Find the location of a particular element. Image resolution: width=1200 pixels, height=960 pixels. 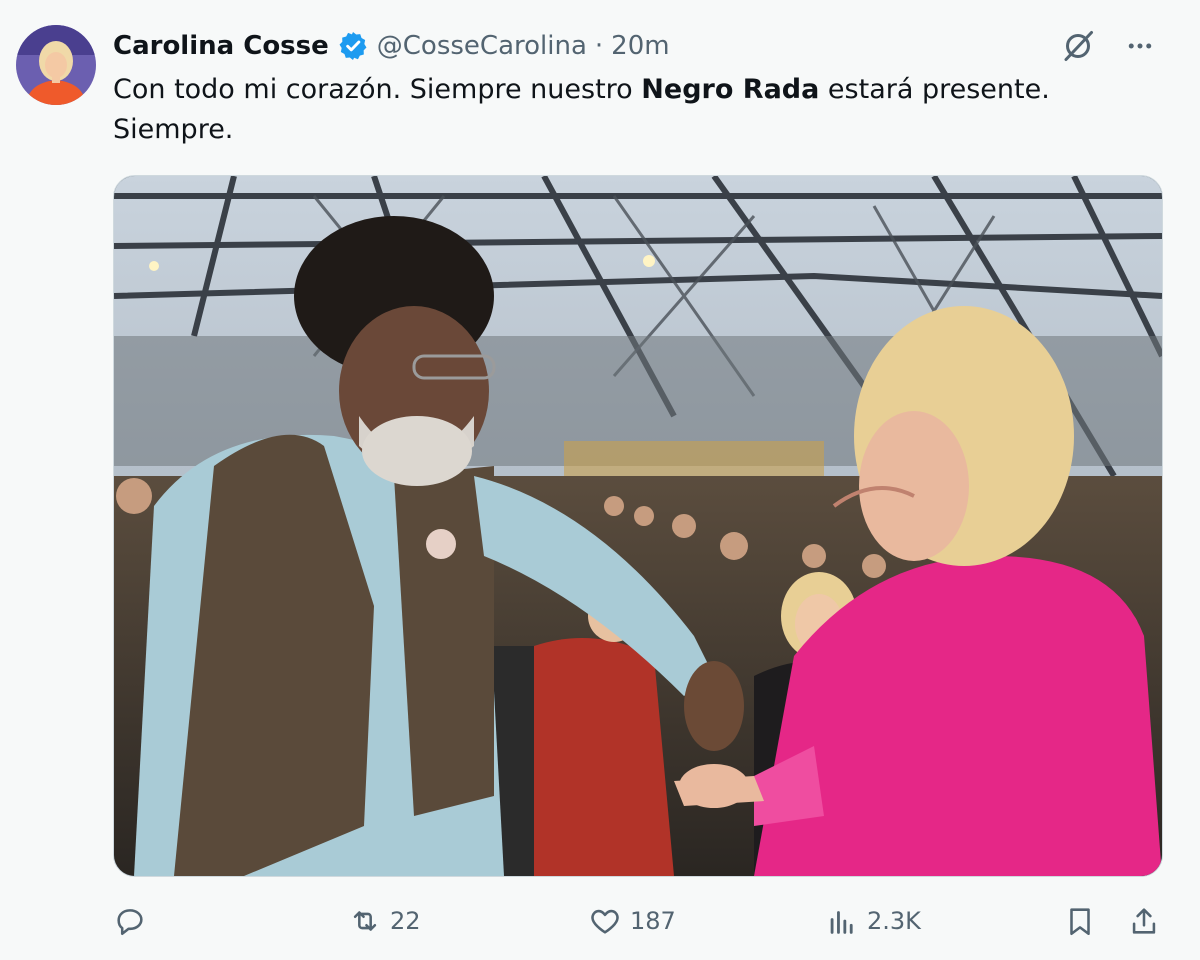

top-actions is located at coordinates (1109, 46).